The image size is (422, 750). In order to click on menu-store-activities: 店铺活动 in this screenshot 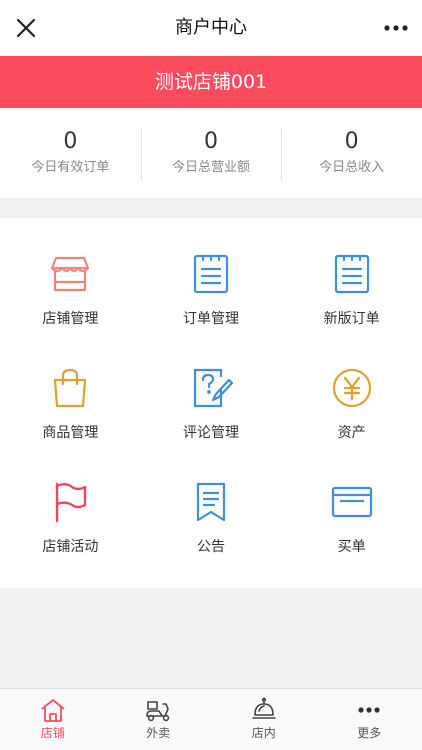, I will do `click(70, 527)`.